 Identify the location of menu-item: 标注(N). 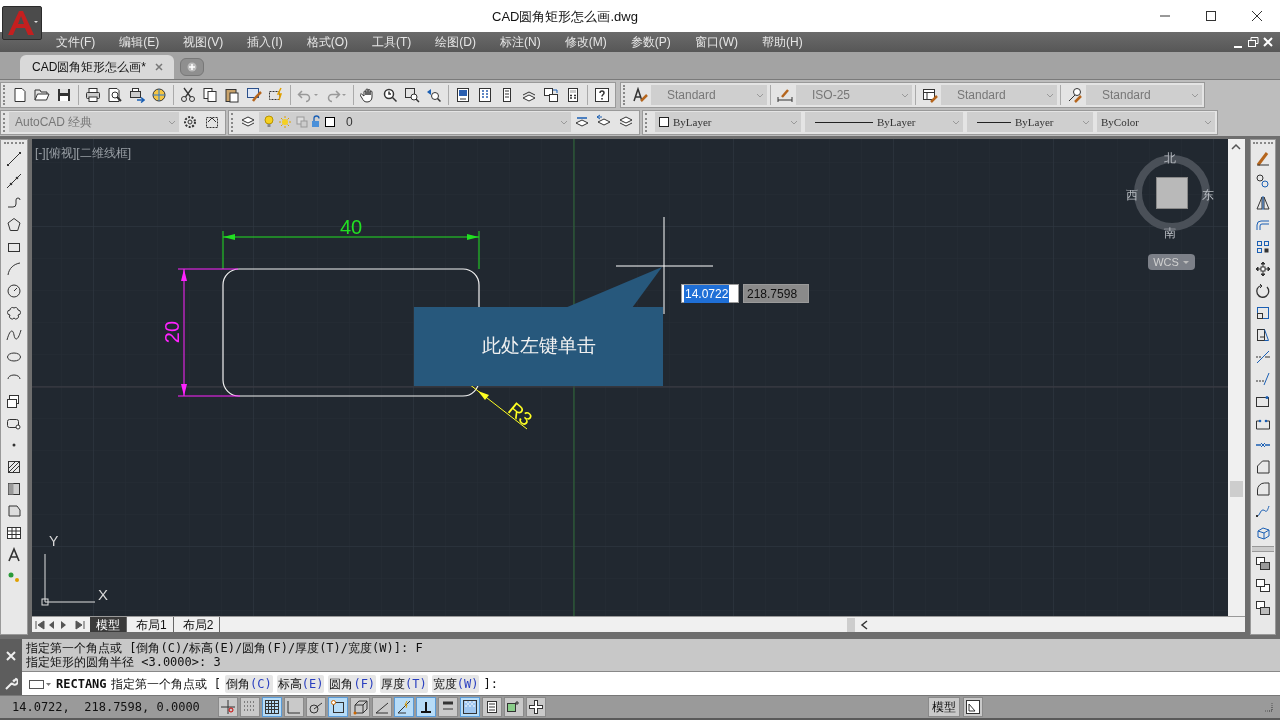
(520, 42).